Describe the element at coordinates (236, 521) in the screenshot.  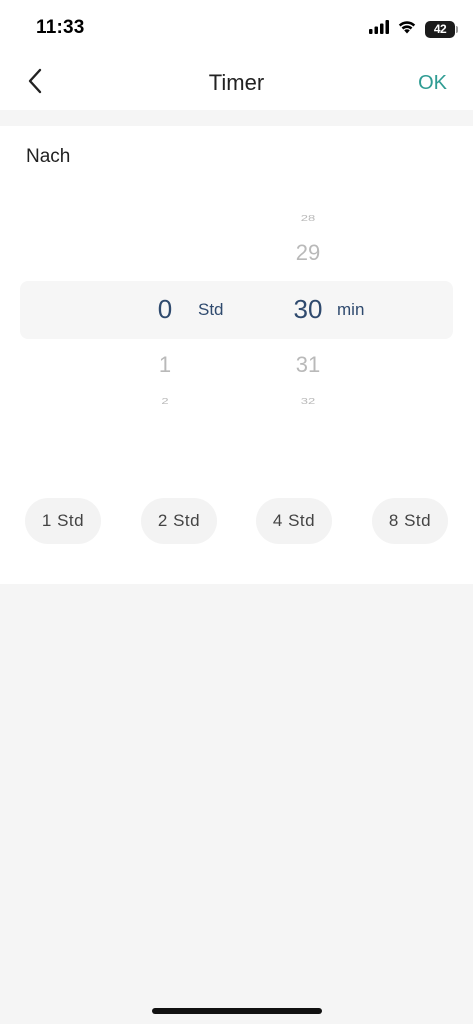
I see `quick-duration-options: 1 Std 2 Std 4 Std 8 Std` at that location.